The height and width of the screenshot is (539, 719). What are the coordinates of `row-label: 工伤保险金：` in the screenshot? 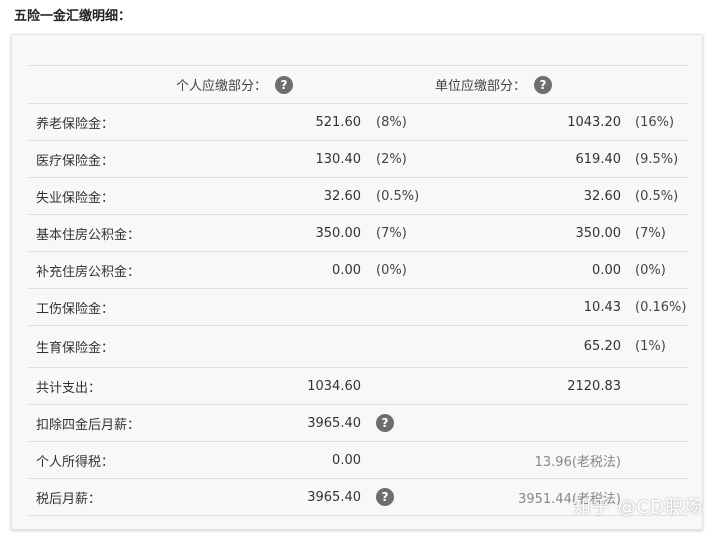 It's located at (75, 309).